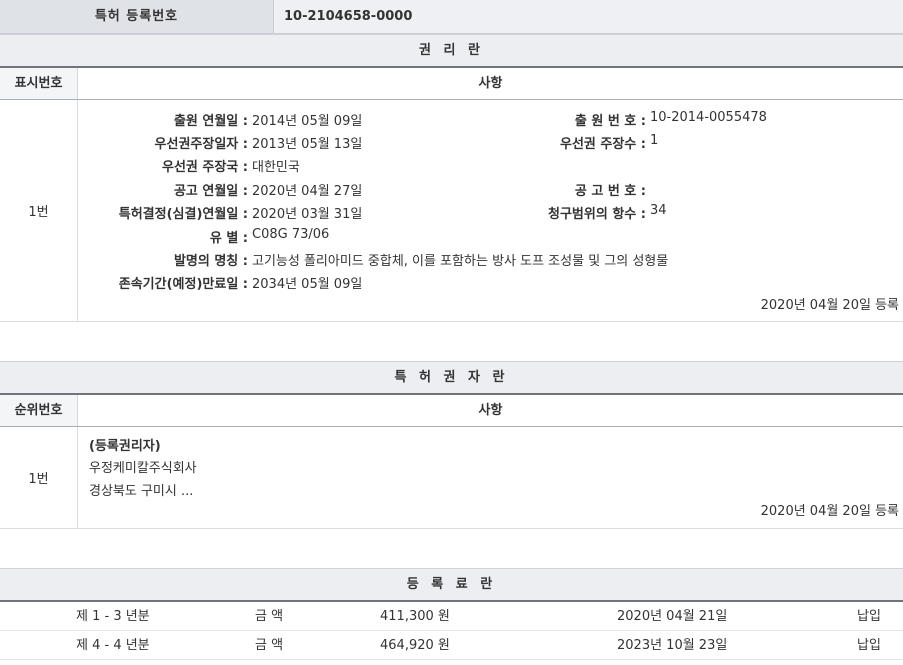 This screenshot has width=903, height=665. I want to click on filing-date-label: 출원 연월일 :, so click(210, 121).